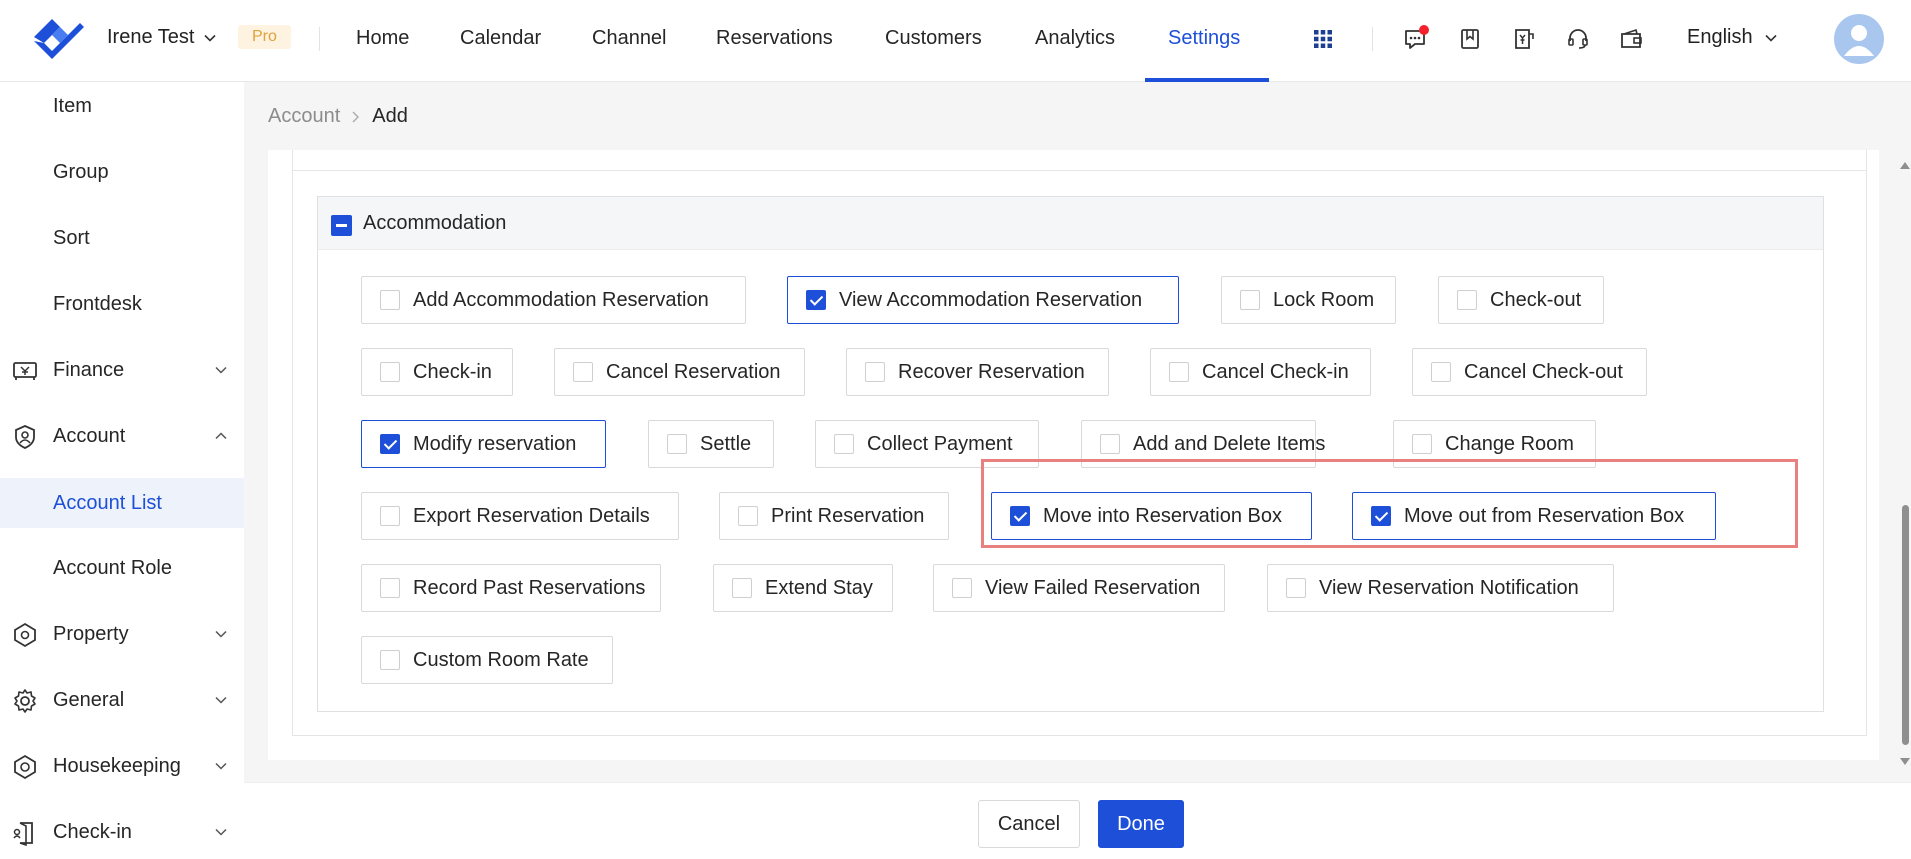 The height and width of the screenshot is (859, 1911). What do you see at coordinates (933, 38) in the screenshot?
I see `nav-customers: Customers` at bounding box center [933, 38].